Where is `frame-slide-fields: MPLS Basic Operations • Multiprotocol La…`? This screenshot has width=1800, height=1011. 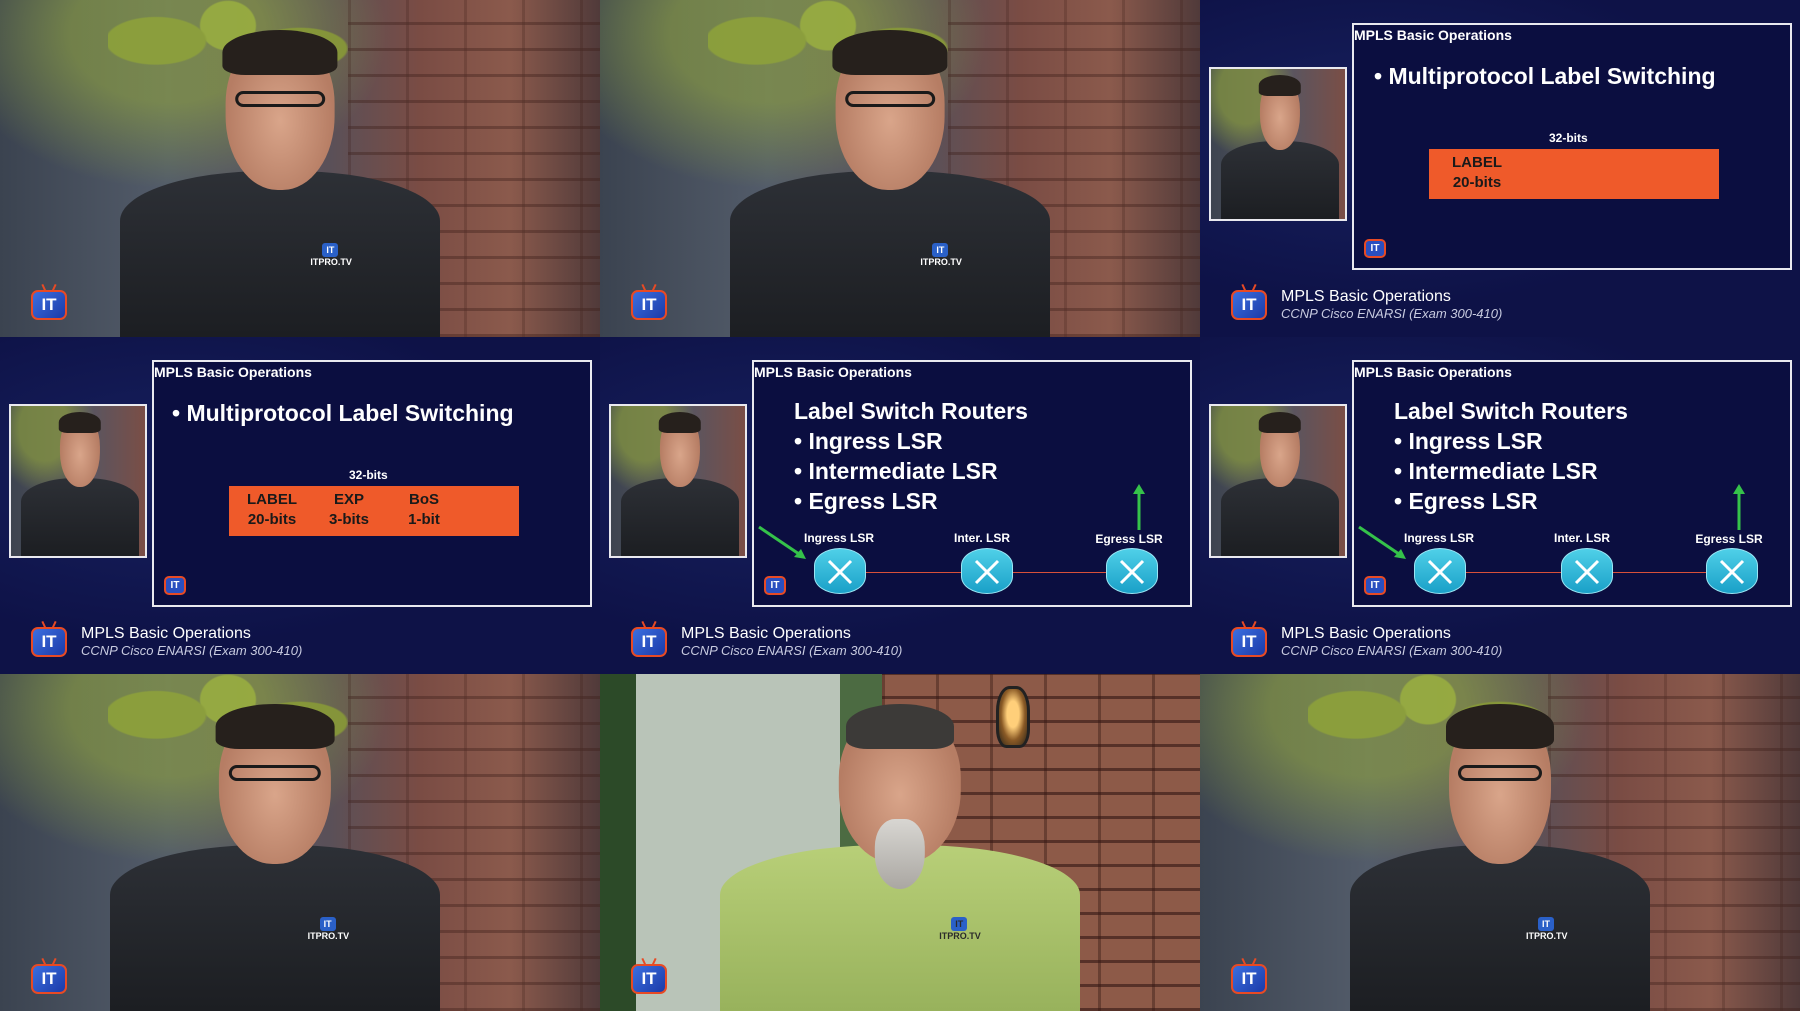 frame-slide-fields: MPLS Basic Operations • Multiprotocol La… is located at coordinates (300, 505).